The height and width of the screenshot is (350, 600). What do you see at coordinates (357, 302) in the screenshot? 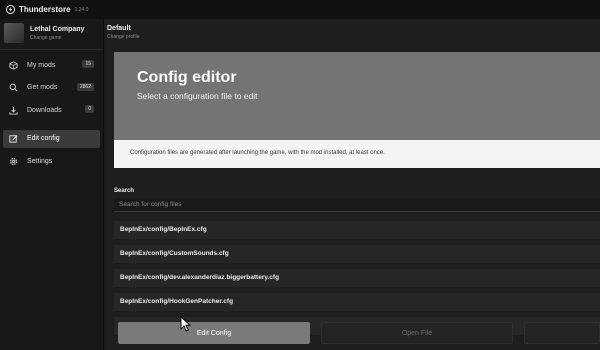
I see `list-item: BepInEx/config/HookGenPatcher.cfg` at bounding box center [357, 302].